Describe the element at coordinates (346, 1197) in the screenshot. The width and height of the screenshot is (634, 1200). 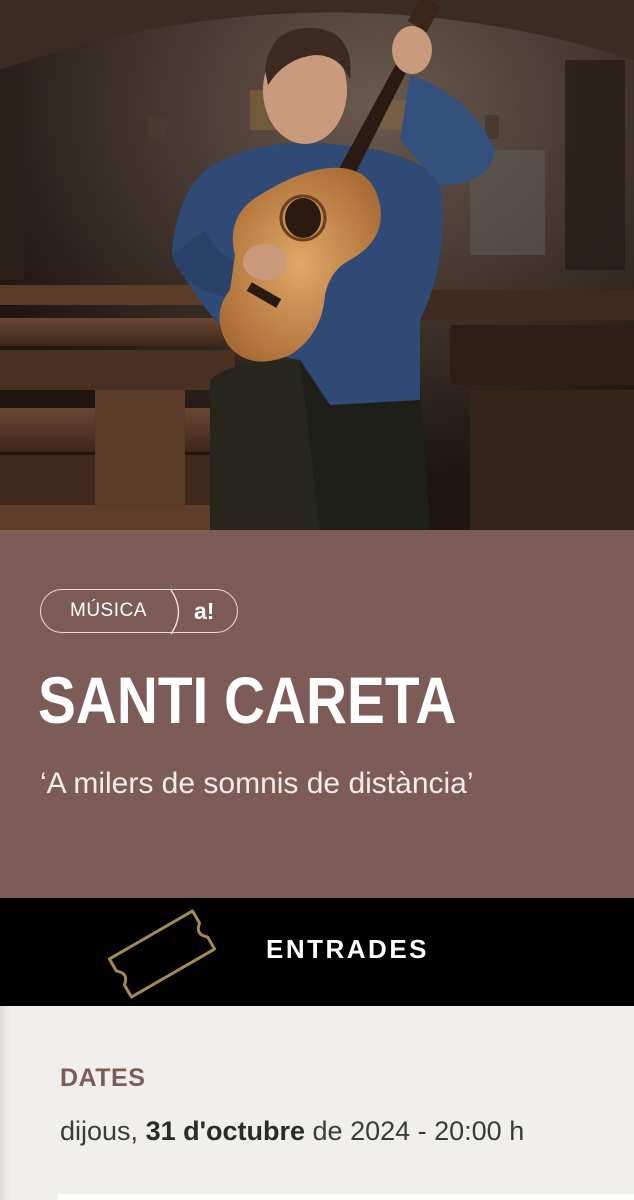
I see `next-card-edge` at that location.